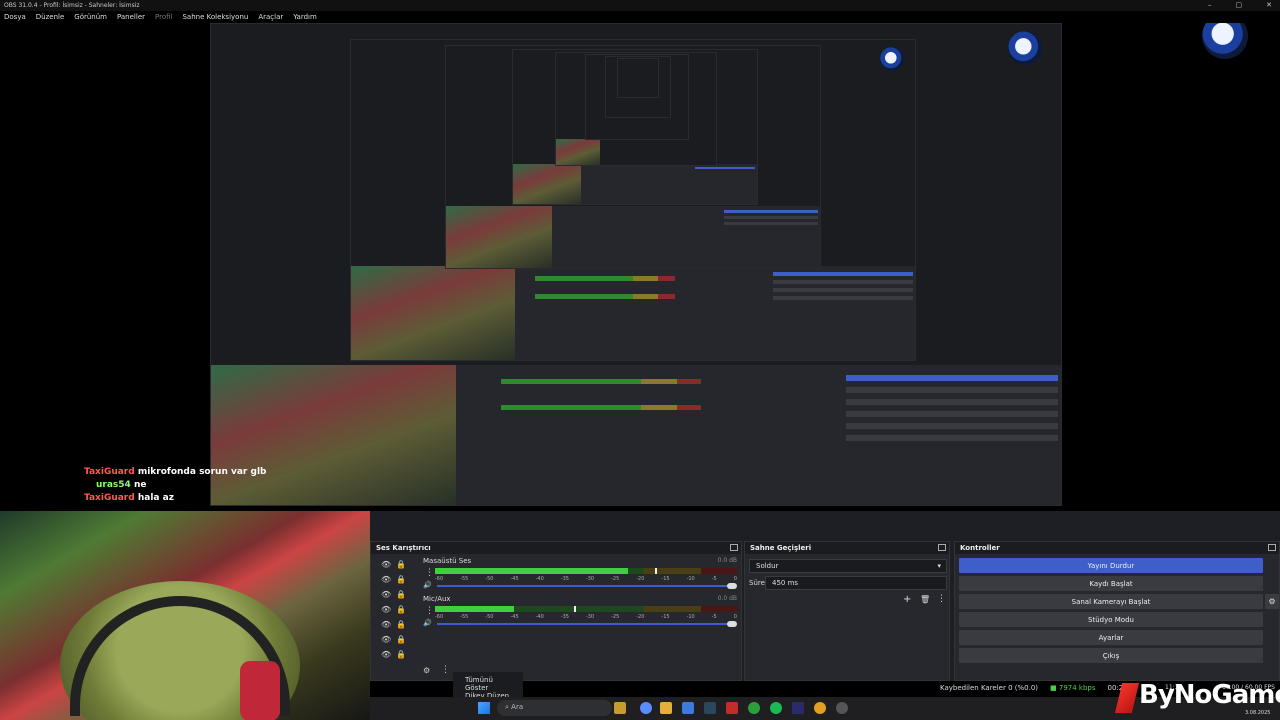  I want to click on delete-transition-button: 🗑, so click(925, 599).